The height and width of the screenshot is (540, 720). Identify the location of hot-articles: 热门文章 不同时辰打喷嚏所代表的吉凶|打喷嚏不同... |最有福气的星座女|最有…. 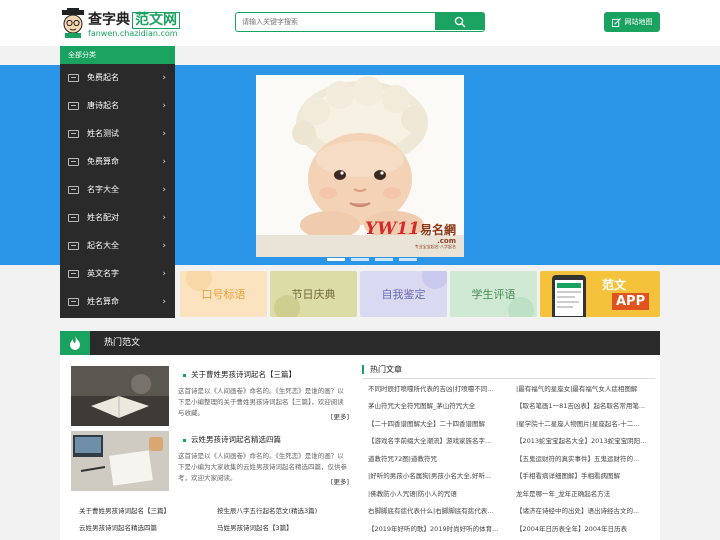
(508, 449).